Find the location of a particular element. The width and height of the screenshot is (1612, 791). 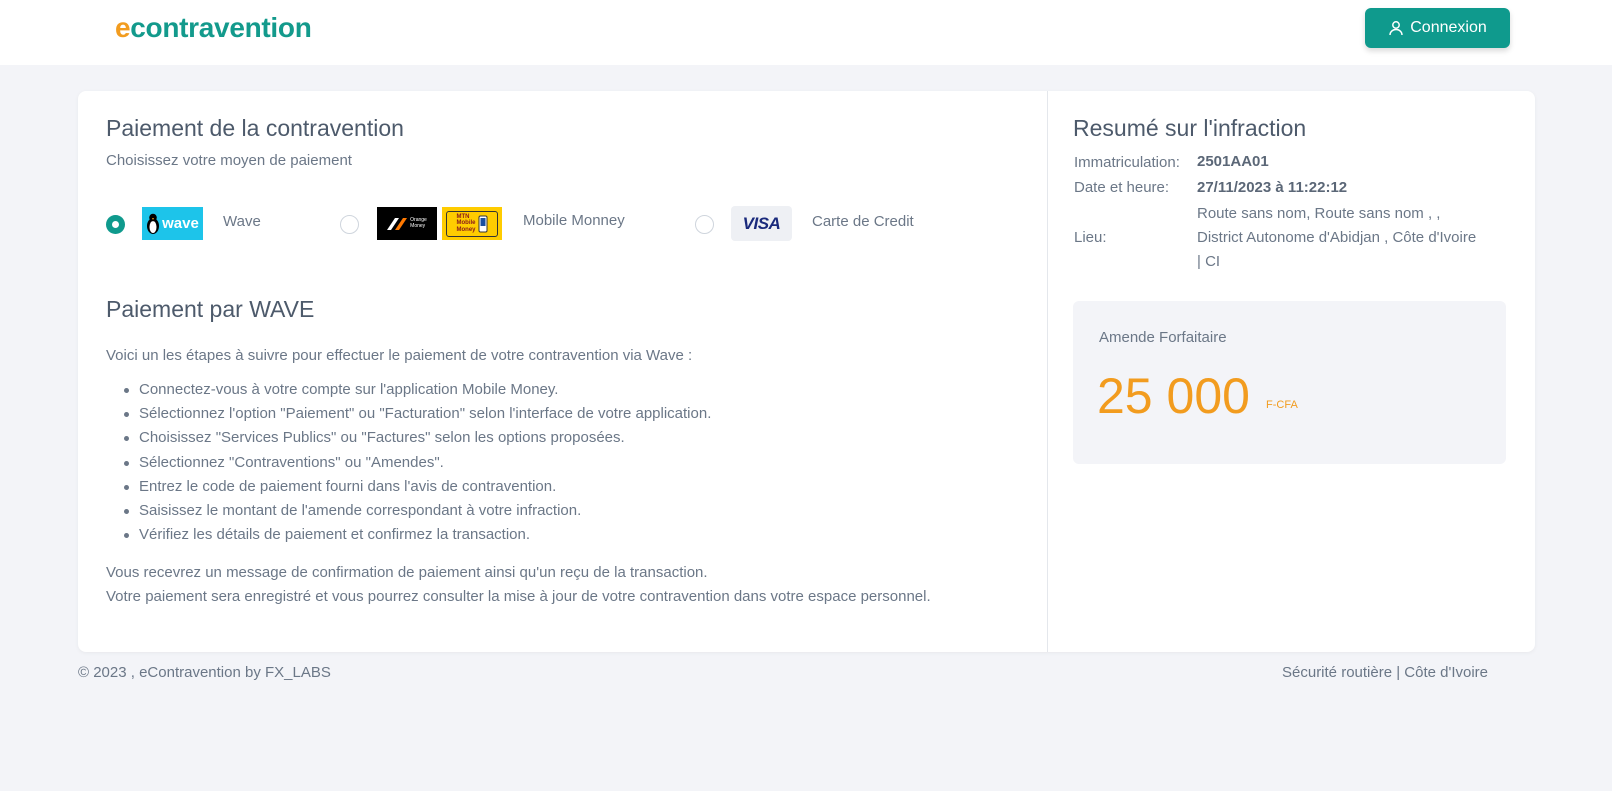

payment-option-mobile-money is located at coordinates (349, 224).